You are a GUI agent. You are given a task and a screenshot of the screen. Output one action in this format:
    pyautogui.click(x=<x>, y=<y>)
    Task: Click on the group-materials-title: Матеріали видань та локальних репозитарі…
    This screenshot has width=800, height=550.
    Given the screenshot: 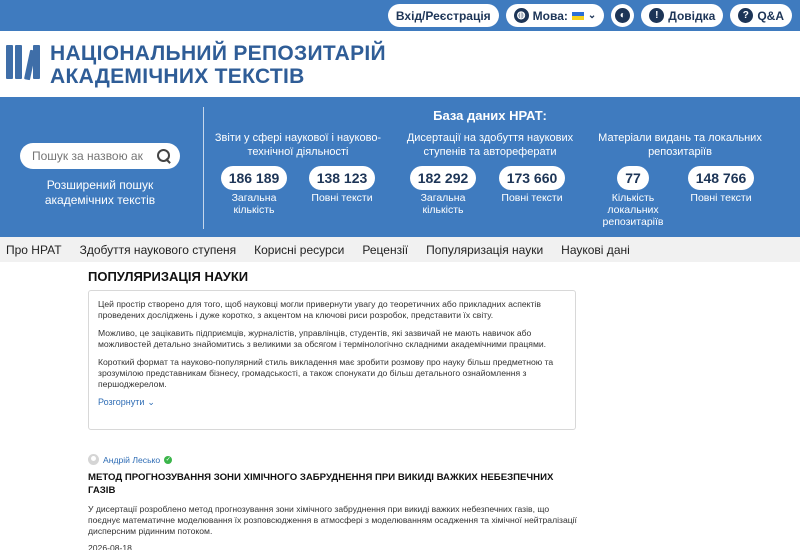 What is the action you would take?
    pyautogui.click(x=680, y=145)
    